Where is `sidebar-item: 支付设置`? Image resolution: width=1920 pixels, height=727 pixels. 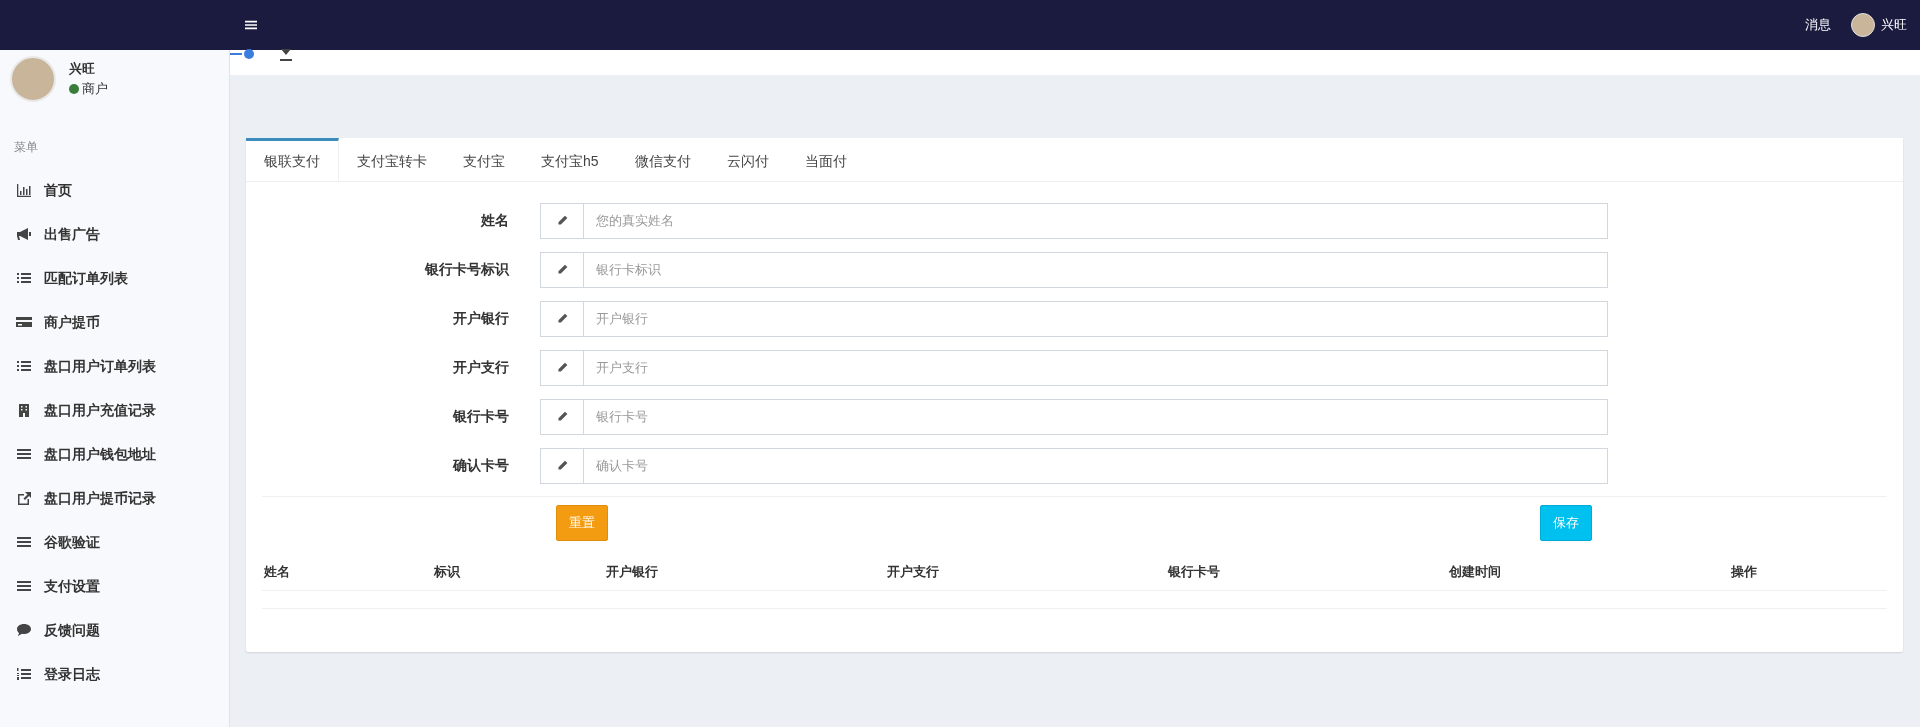 sidebar-item: 支付设置 is located at coordinates (114, 586).